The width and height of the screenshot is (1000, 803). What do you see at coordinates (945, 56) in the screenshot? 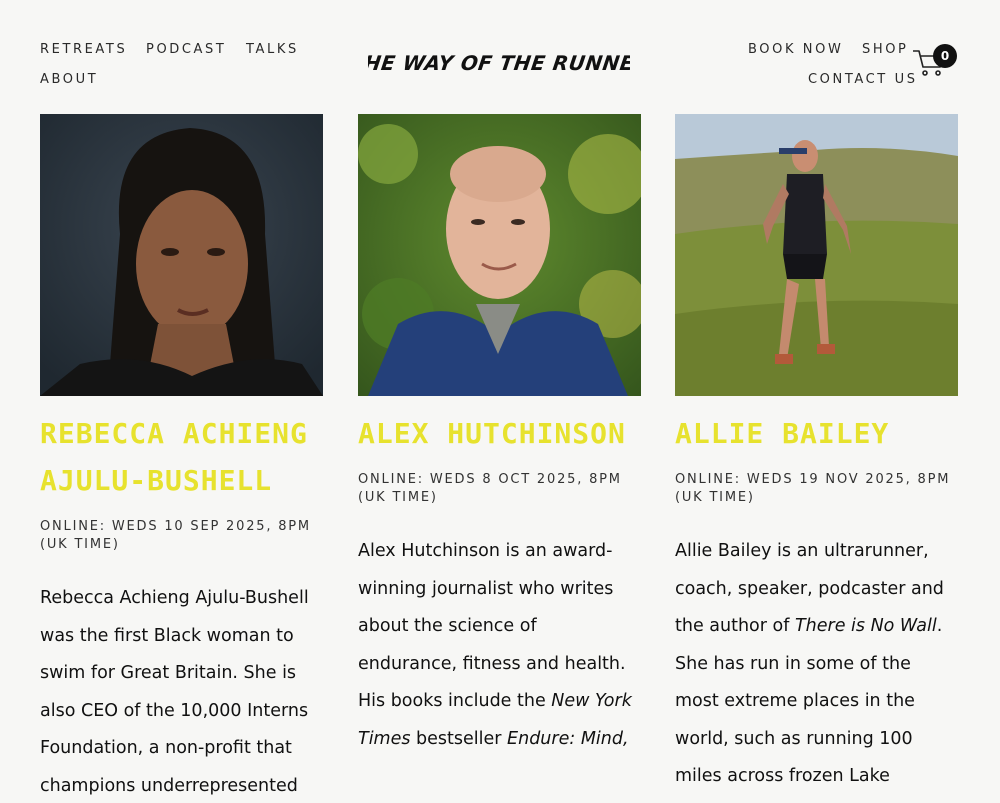
I see `cart-count-badge: 0` at bounding box center [945, 56].